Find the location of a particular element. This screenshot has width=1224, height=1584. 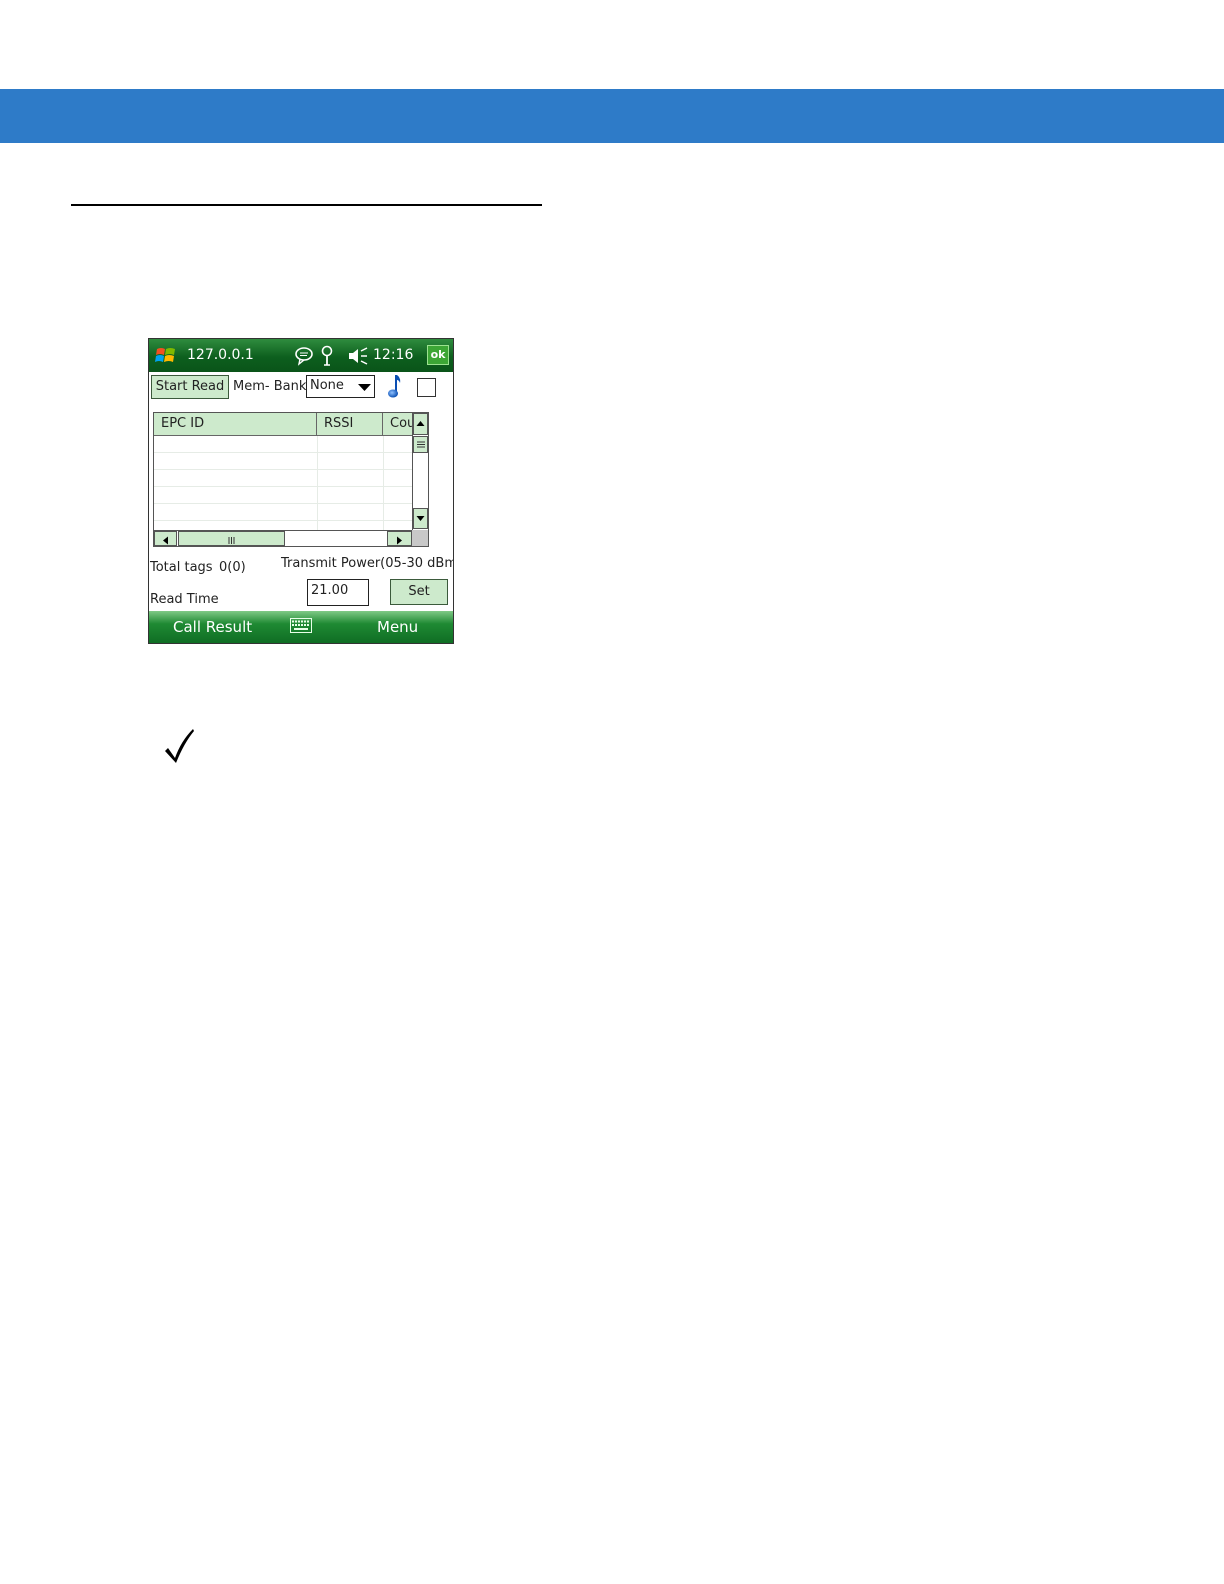

arrow-up-icon is located at coordinates (420, 423).